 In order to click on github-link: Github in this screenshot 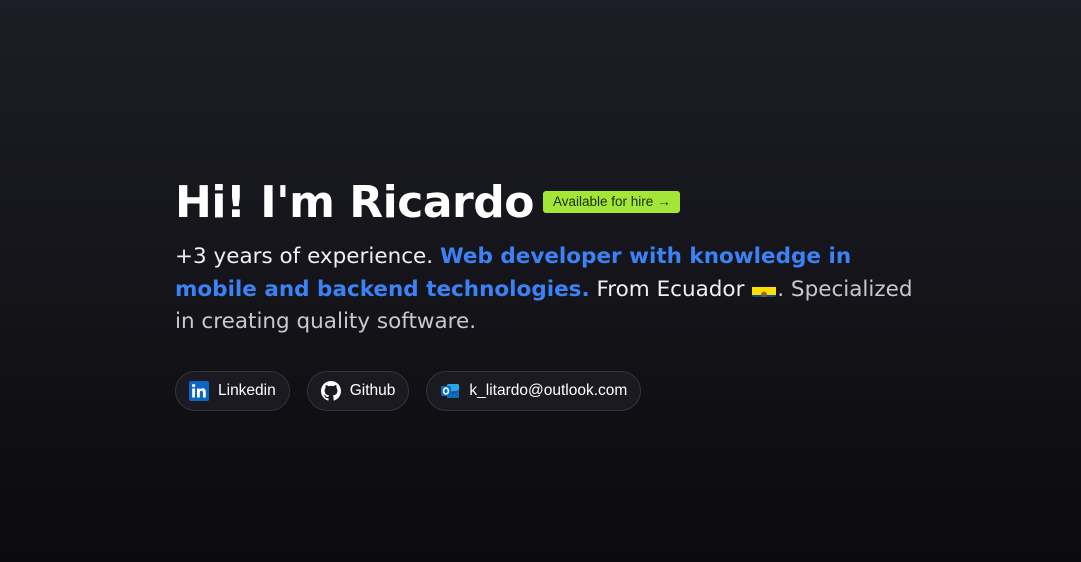, I will do `click(358, 390)`.